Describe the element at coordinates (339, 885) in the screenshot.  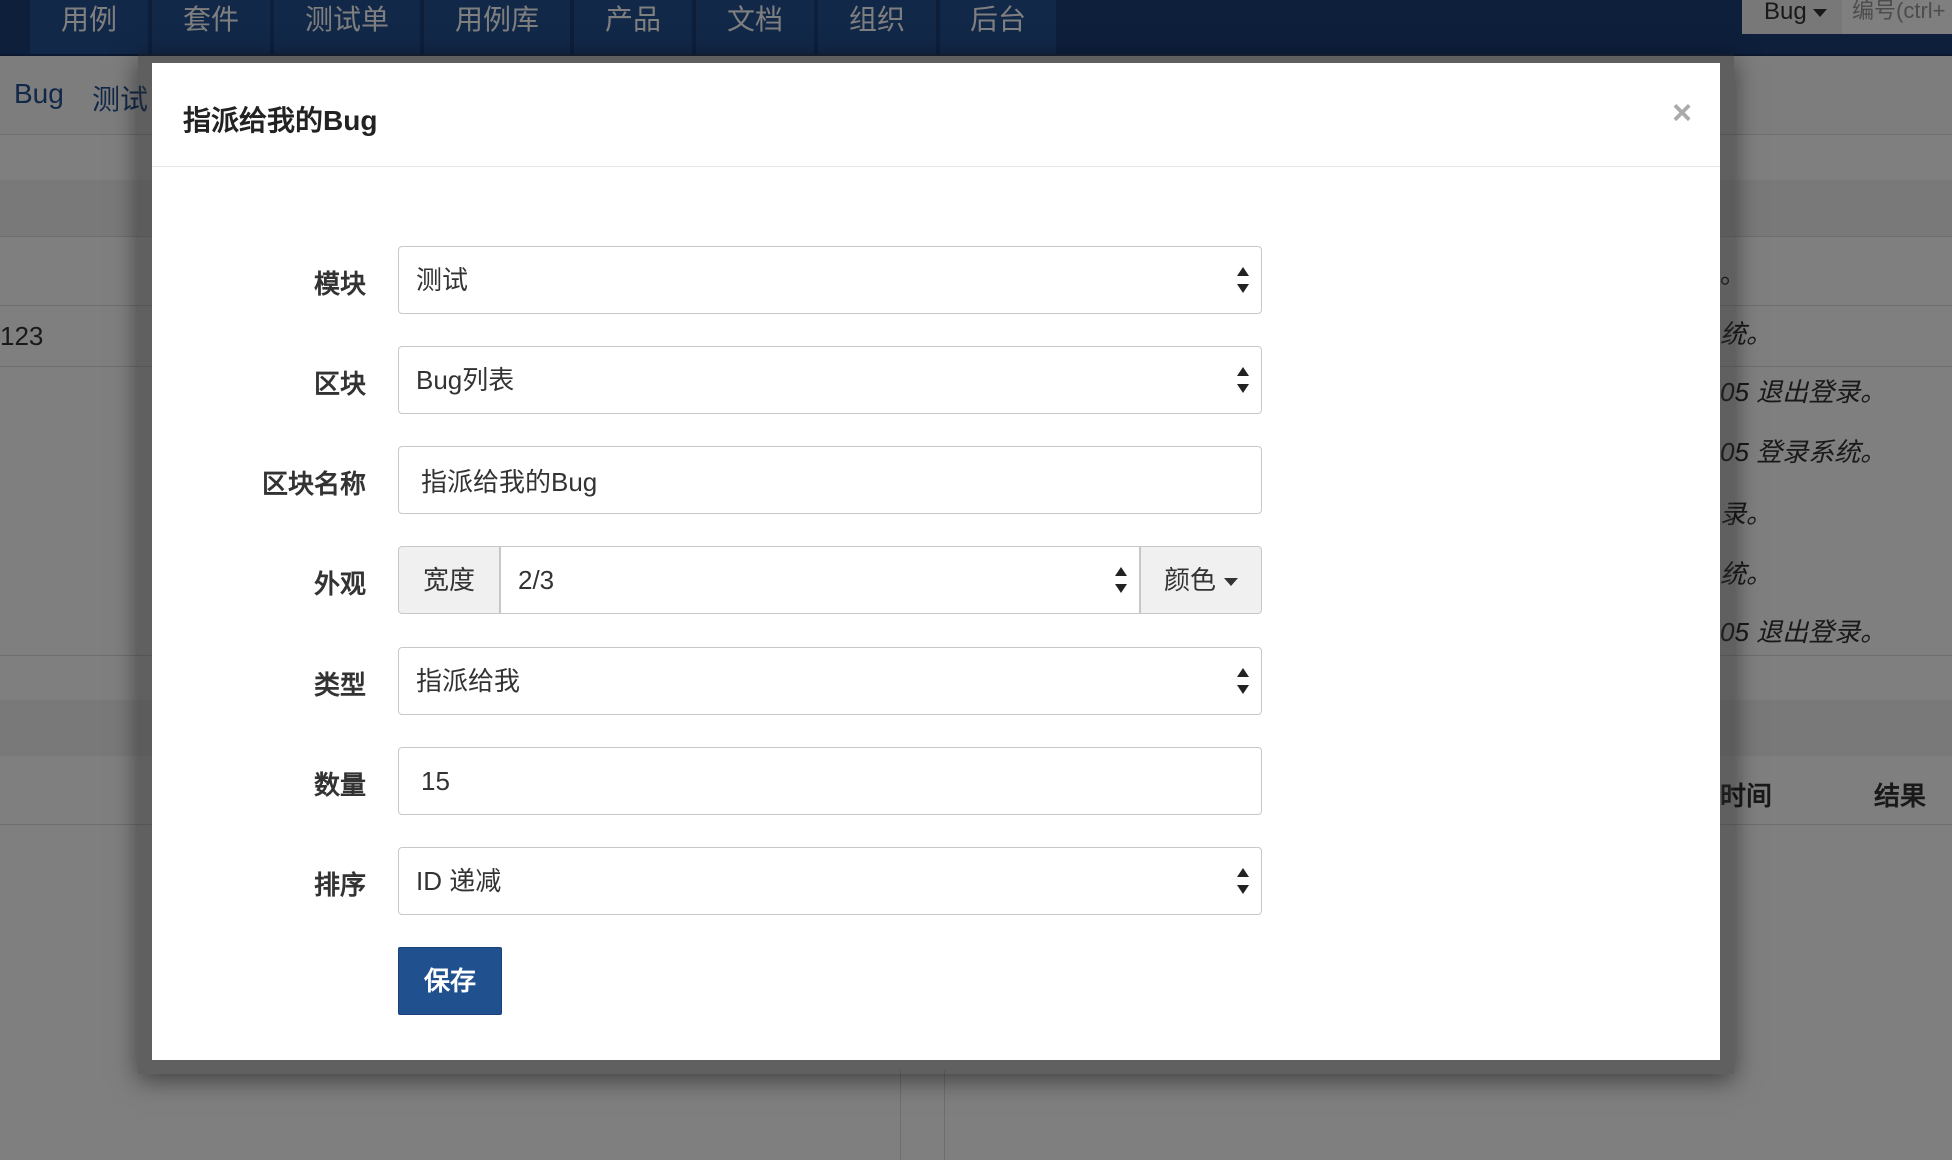
I see `order-label: 排序` at that location.